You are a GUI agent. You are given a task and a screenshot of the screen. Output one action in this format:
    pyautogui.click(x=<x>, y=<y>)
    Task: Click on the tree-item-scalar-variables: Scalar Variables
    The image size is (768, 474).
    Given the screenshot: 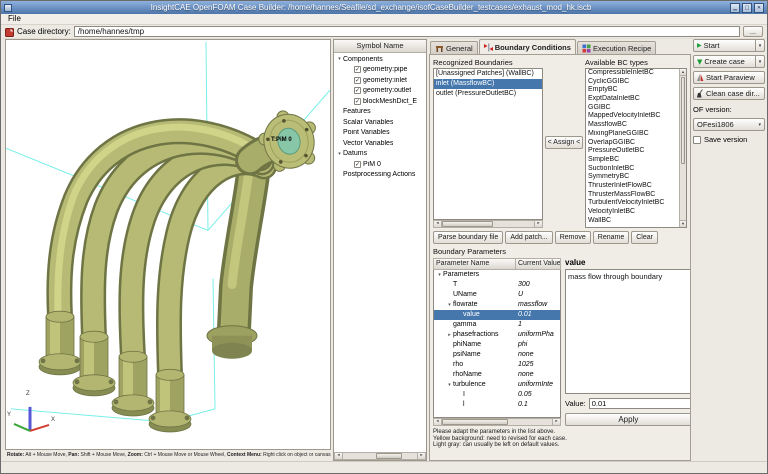 What is the action you would take?
    pyautogui.click(x=380, y=122)
    